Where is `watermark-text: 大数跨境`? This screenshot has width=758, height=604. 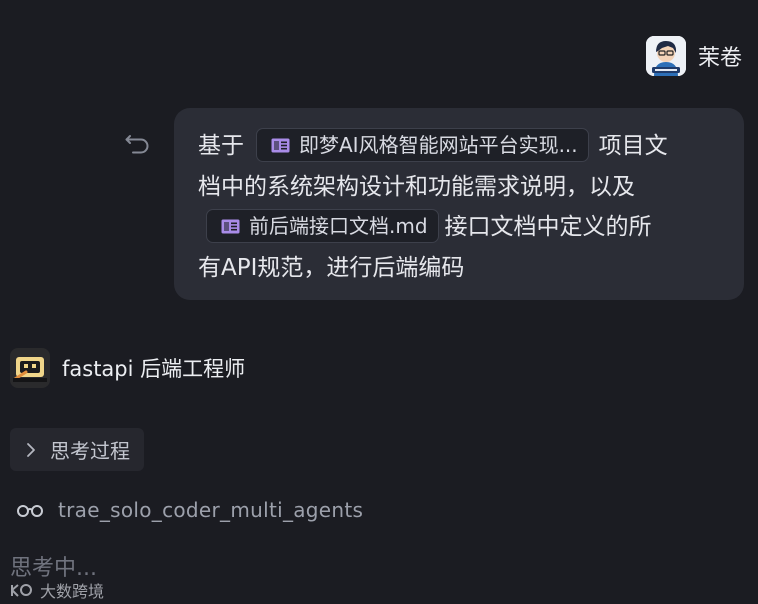 watermark-text: 大数跨境 is located at coordinates (72, 591).